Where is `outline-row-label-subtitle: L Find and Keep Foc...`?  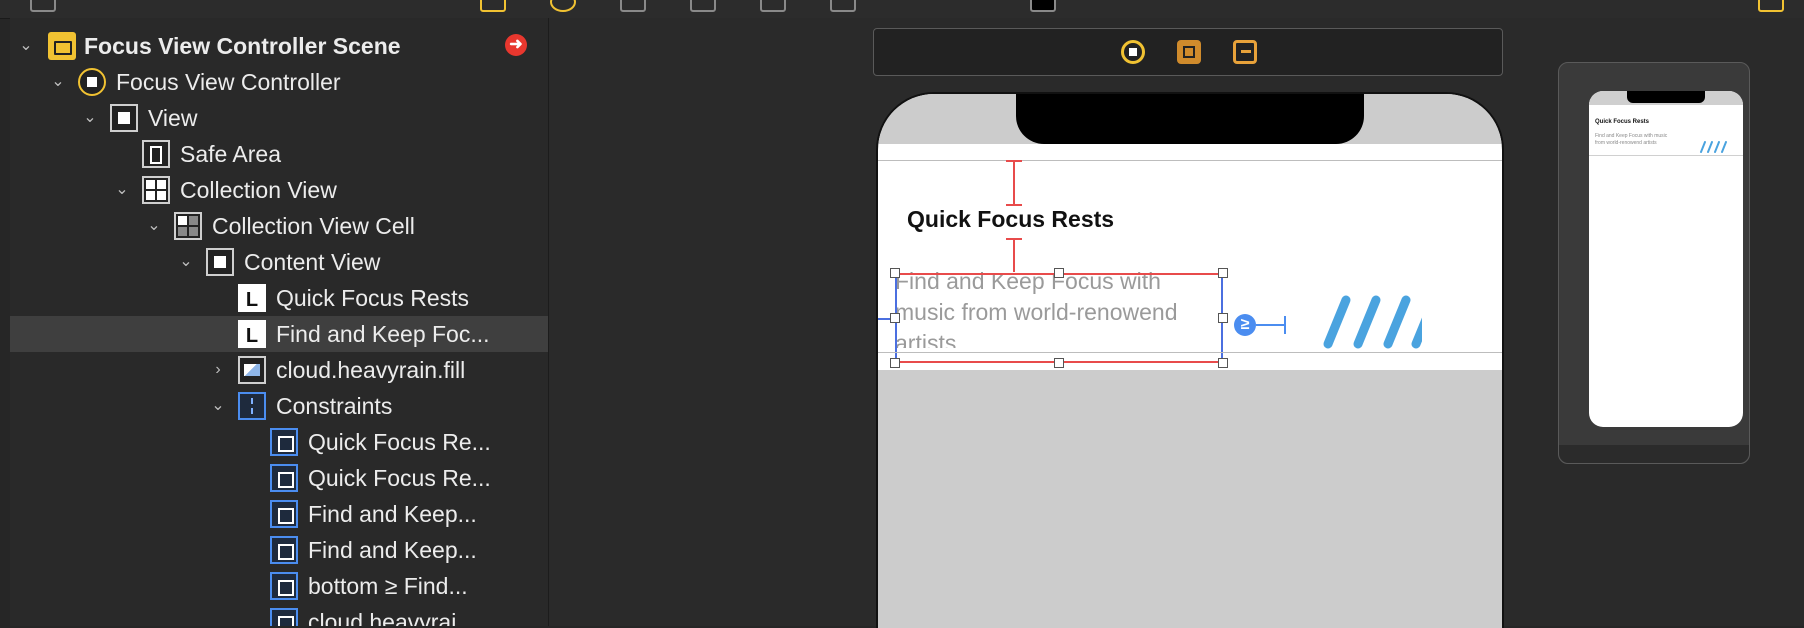
outline-row-label-subtitle: L Find and Keep Foc... is located at coordinates (279, 334).